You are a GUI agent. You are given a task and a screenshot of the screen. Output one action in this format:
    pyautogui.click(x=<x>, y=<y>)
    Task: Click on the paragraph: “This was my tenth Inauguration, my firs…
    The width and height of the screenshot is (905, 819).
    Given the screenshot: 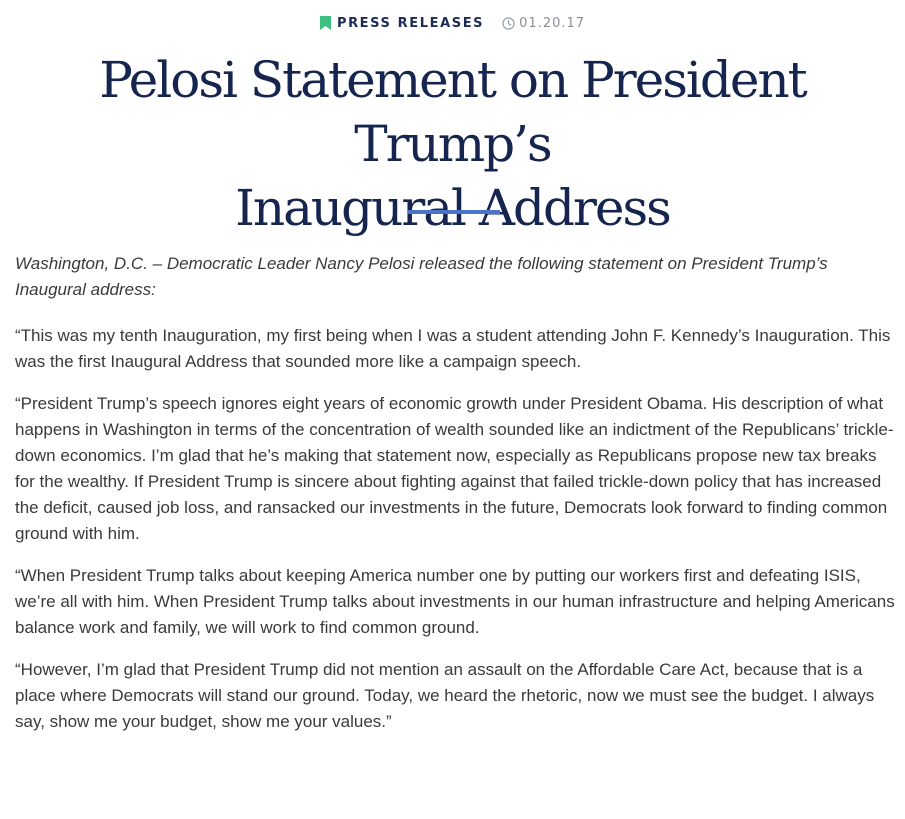 What is the action you would take?
    pyautogui.click(x=453, y=348)
    